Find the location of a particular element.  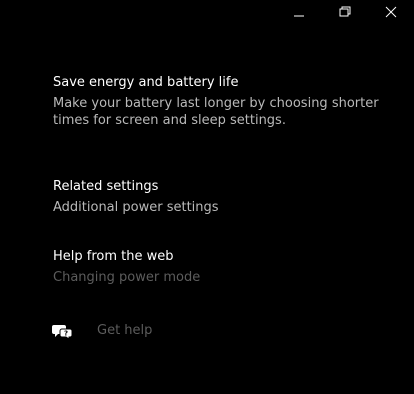

related-settings-title: Related settings is located at coordinates (106, 186).